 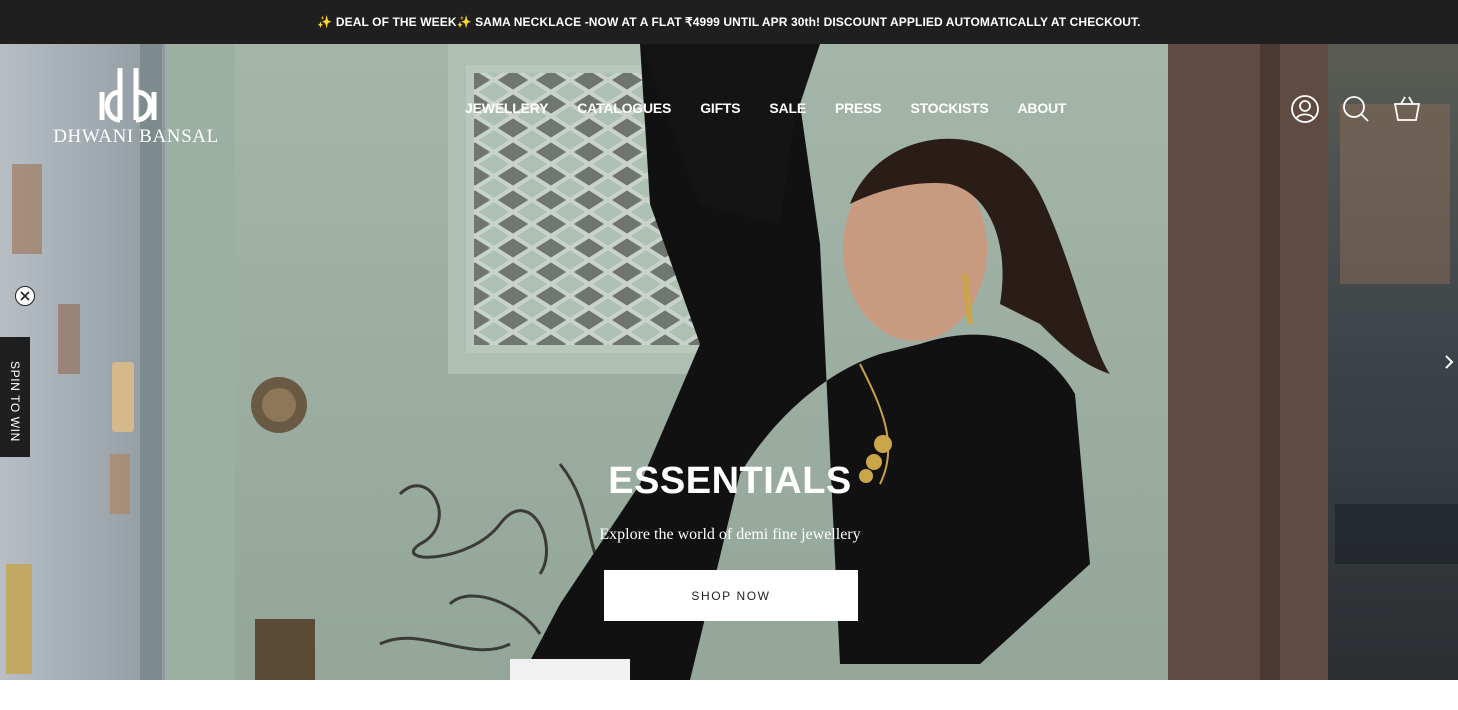 What do you see at coordinates (506, 111) in the screenshot?
I see `nav-item-jewellery: JEWELLERY` at bounding box center [506, 111].